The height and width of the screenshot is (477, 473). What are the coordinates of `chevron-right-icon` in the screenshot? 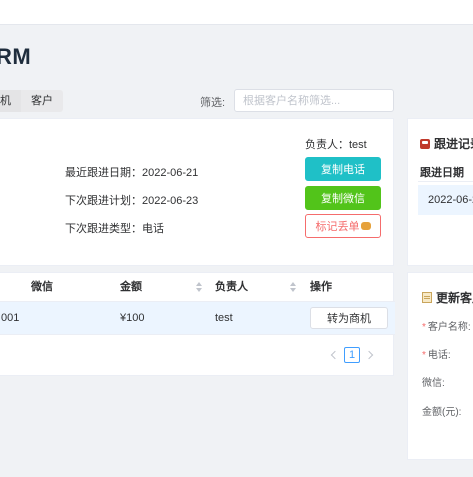 It's located at (370, 355).